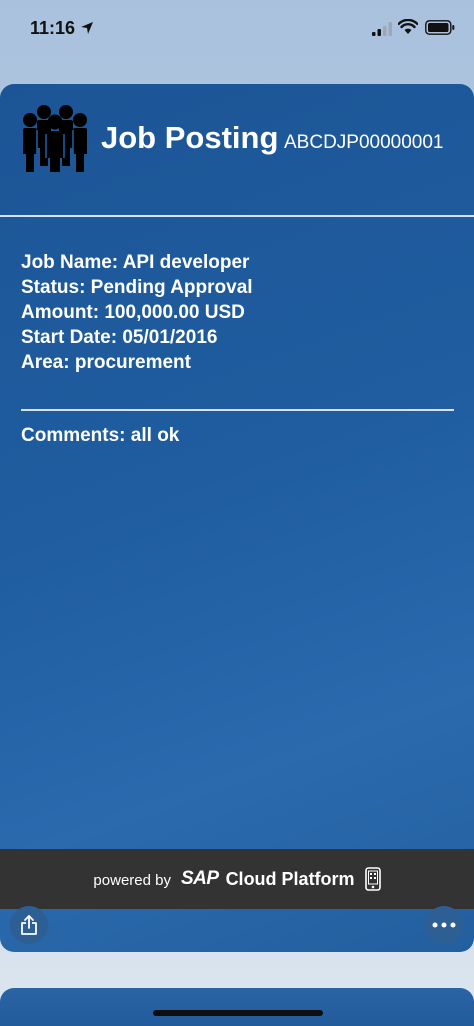 This screenshot has height=1026, width=474. I want to click on status-time: 11:16, so click(53, 28).